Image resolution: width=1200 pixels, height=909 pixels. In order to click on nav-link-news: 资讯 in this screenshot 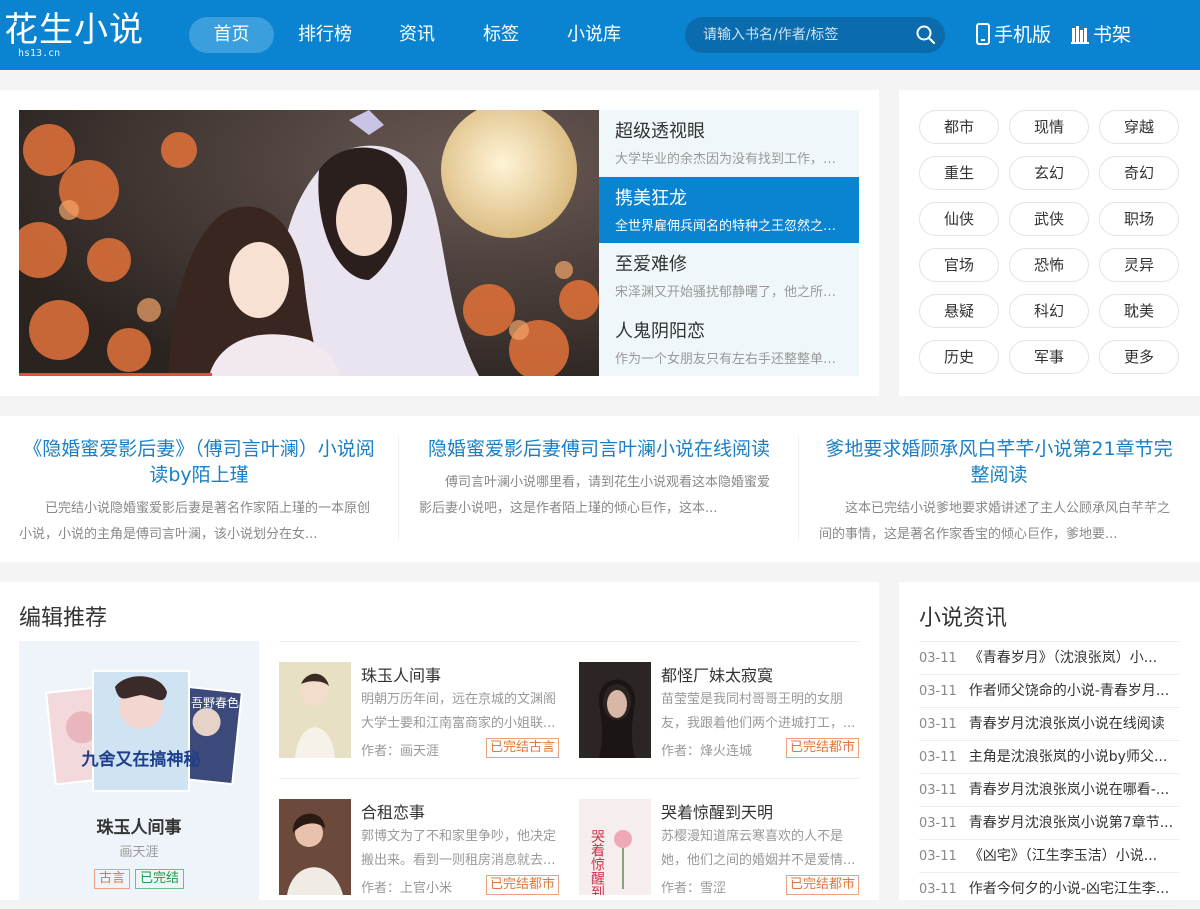, I will do `click(417, 35)`.